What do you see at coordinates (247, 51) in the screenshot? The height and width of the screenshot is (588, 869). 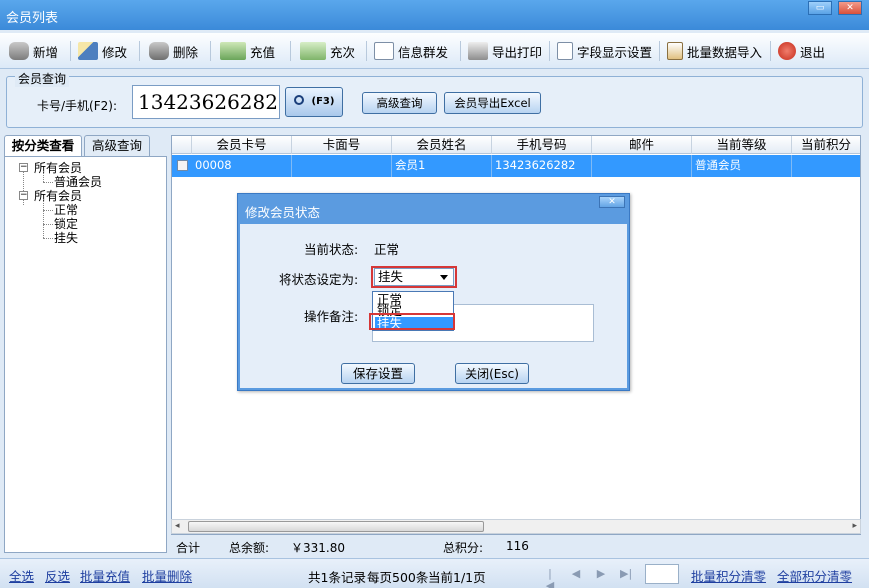 I see `recharge-button: 充值` at bounding box center [247, 51].